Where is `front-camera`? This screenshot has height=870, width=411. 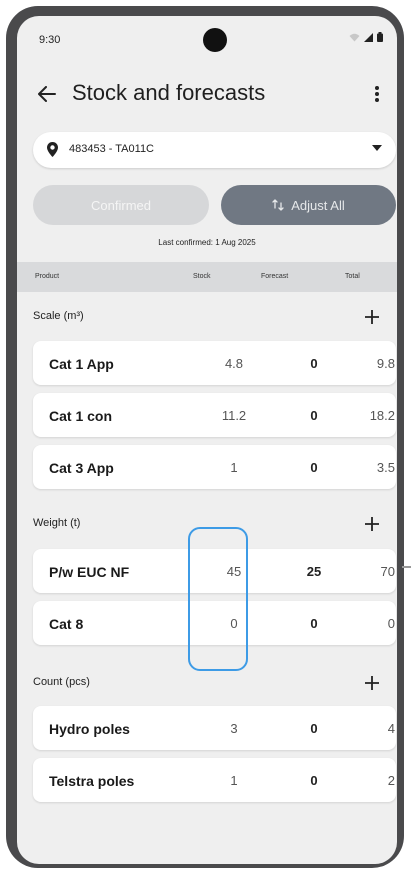
front-camera is located at coordinates (215, 40).